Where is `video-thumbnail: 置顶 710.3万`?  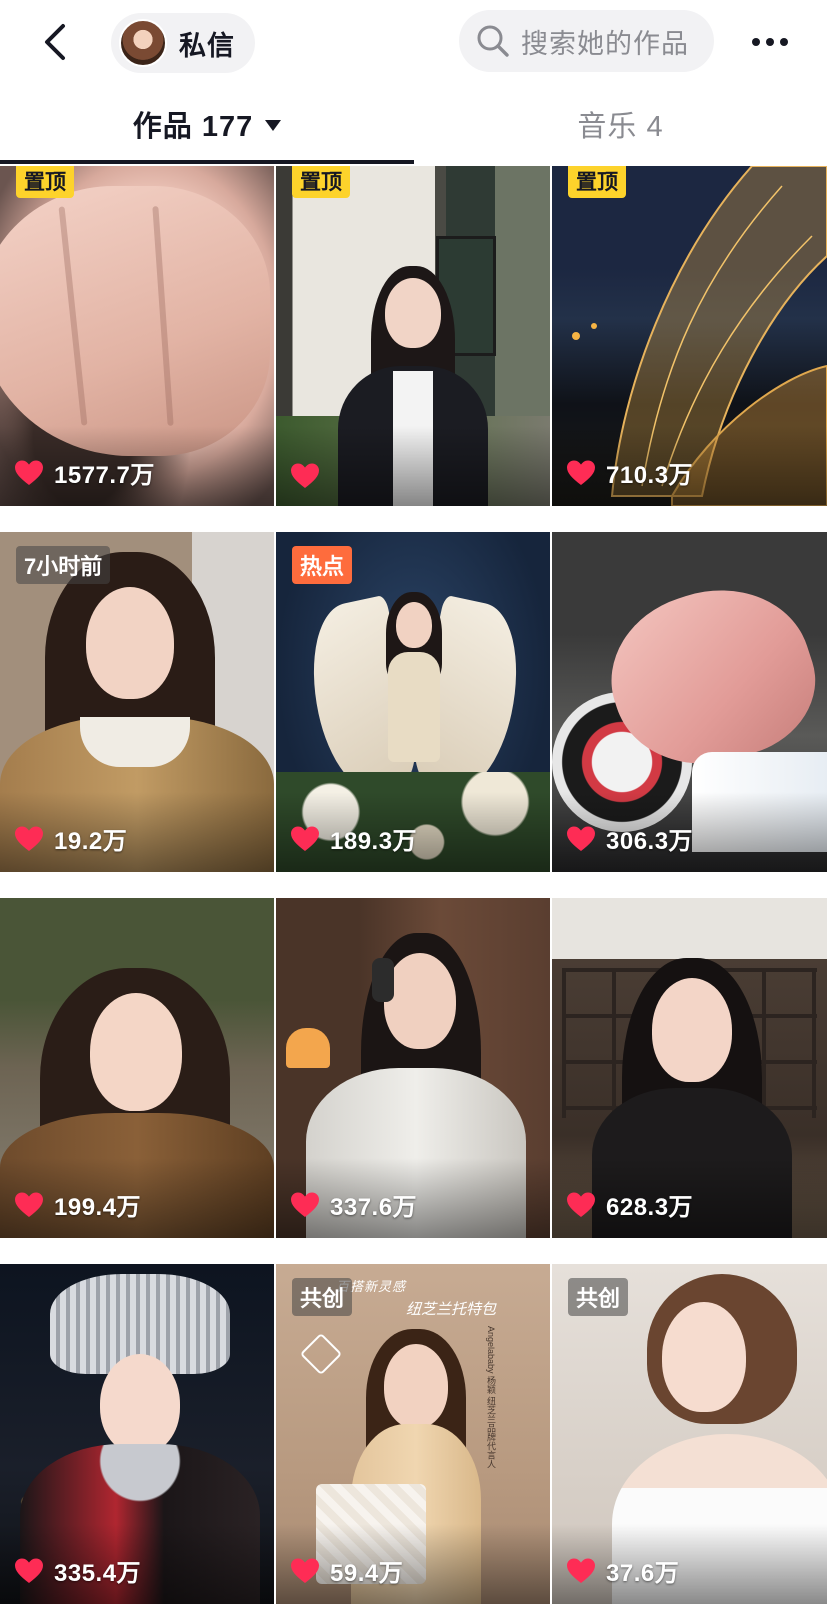
video-thumbnail: 置顶 710.3万 is located at coordinates (689, 336).